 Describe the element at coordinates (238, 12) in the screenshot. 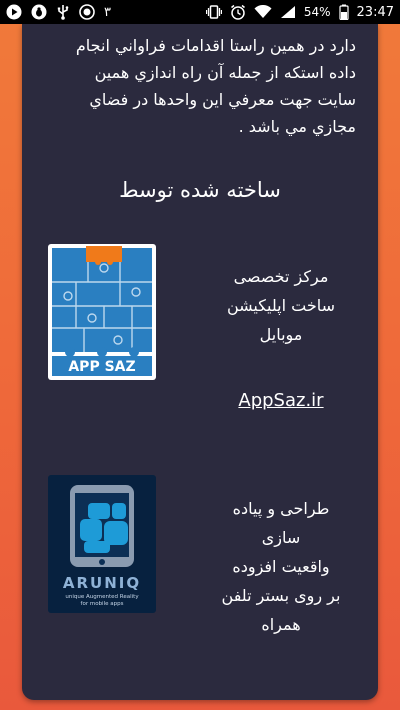

I see `alarm-icon` at that location.